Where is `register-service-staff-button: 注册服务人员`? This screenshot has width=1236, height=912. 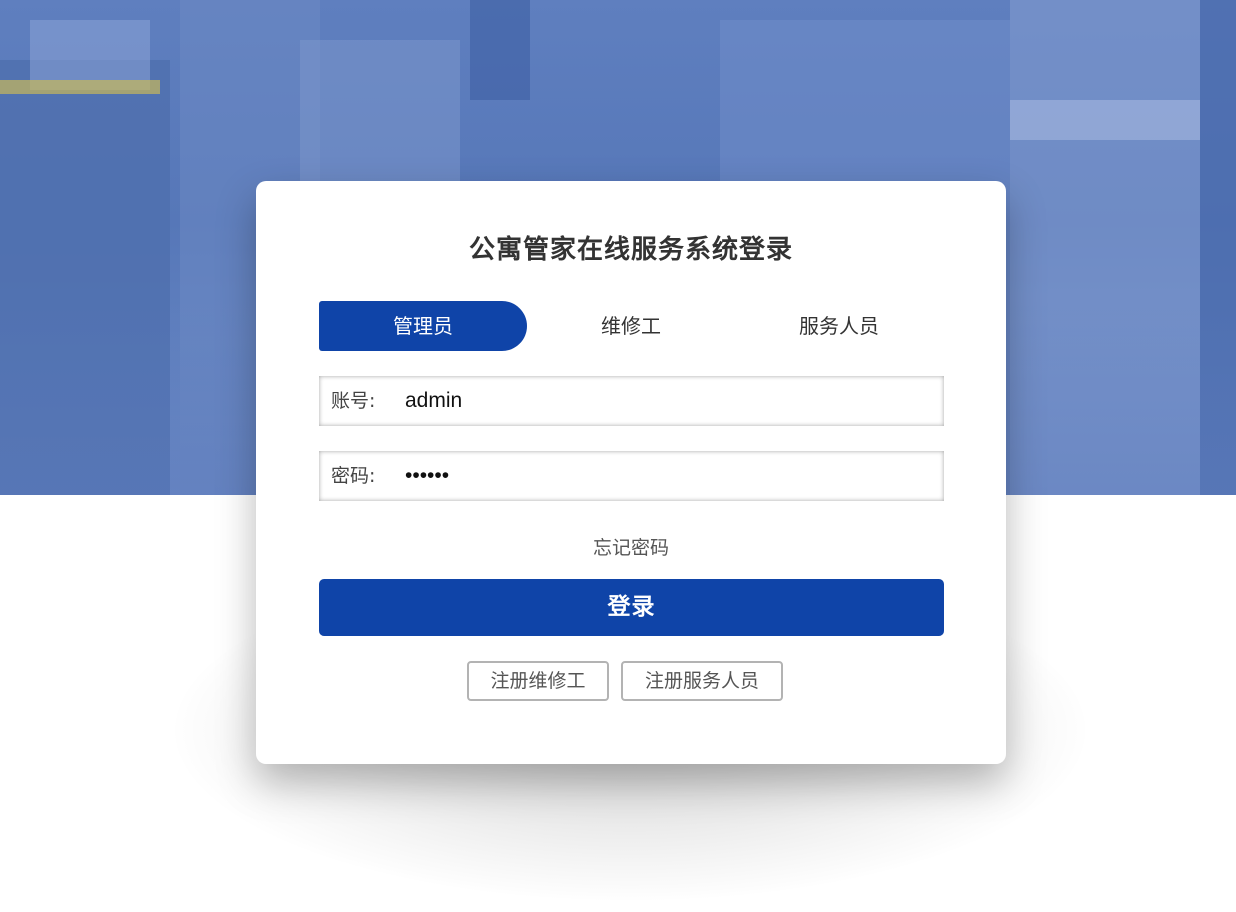 register-service-staff-button: 注册服务人员 is located at coordinates (702, 681).